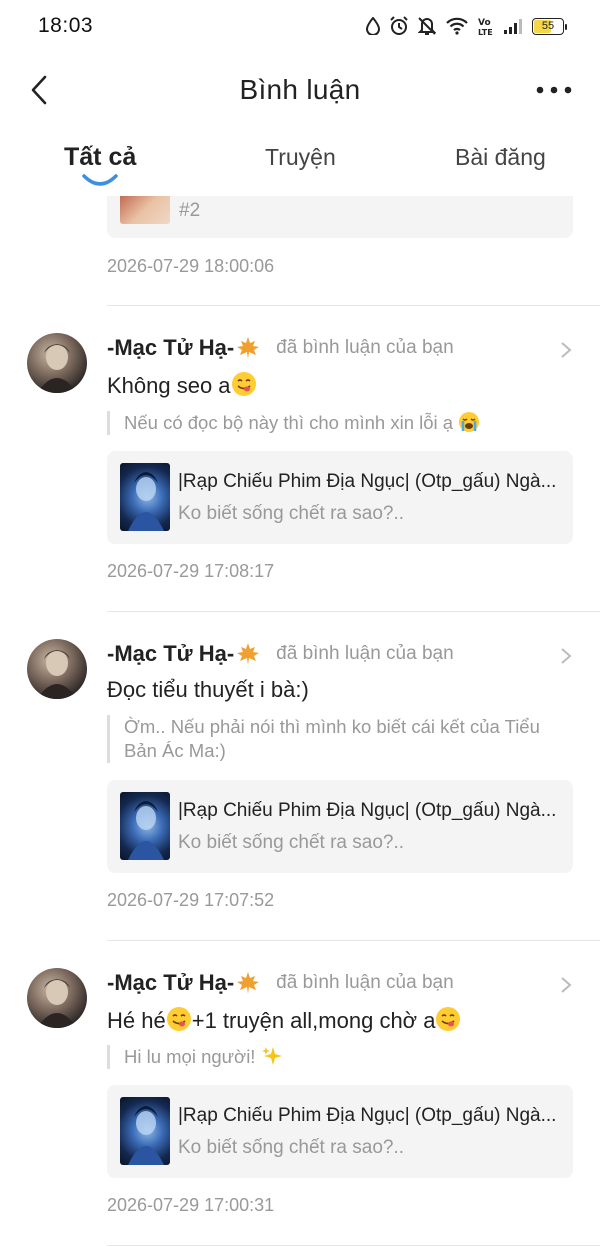  I want to click on quoted-comment: Nếu có đọc bộ này thì cho mình xin lỗi ạ, so click(340, 423).